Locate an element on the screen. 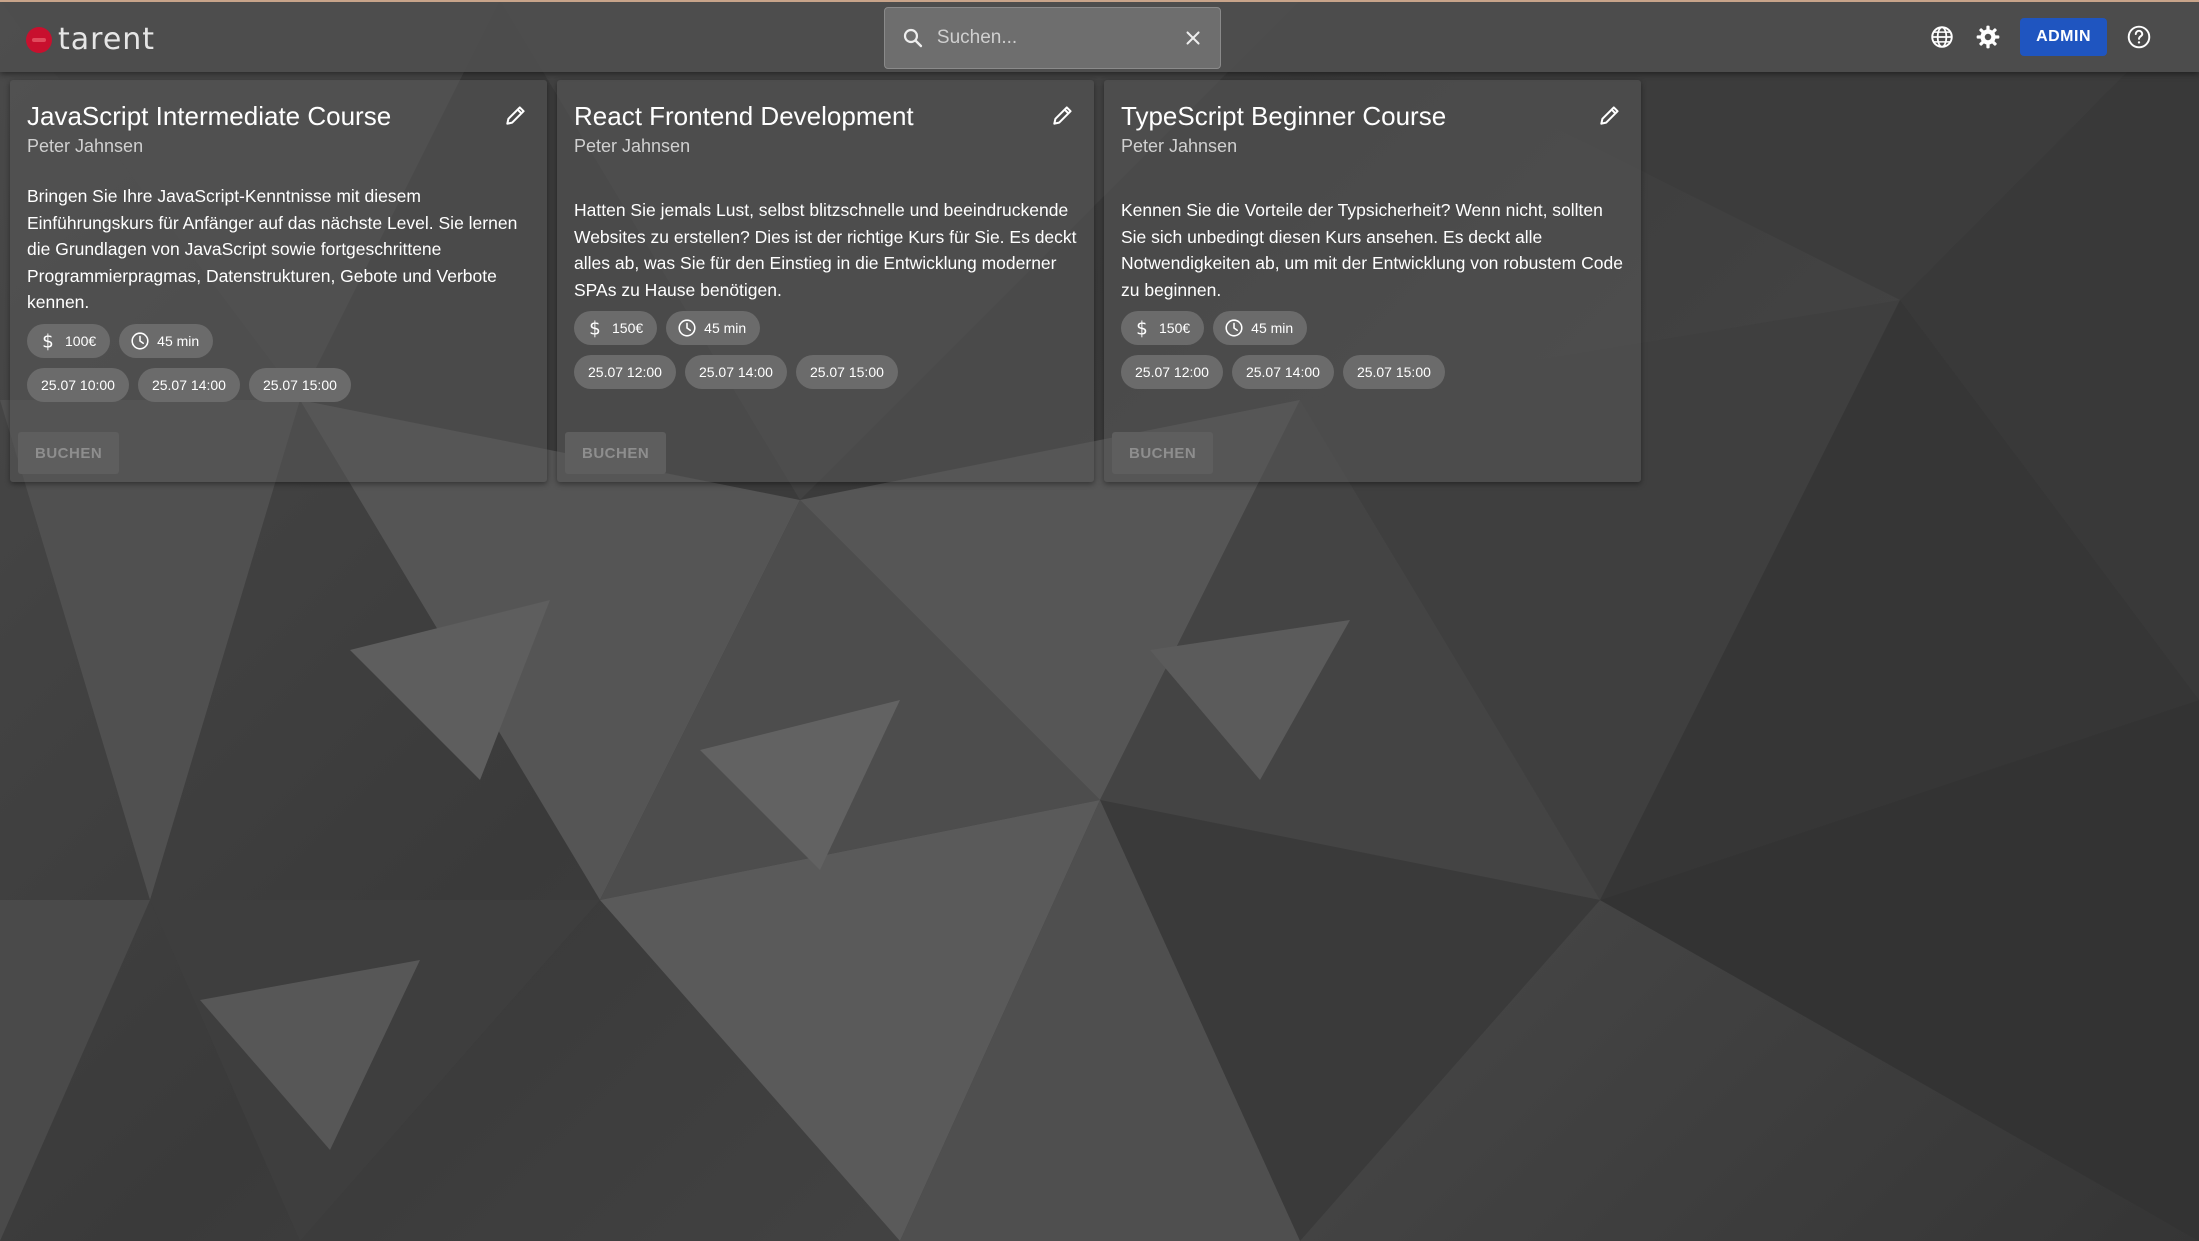 The image size is (2199, 1241). course-meta: $ 100€ 45 min is located at coordinates (278, 340).